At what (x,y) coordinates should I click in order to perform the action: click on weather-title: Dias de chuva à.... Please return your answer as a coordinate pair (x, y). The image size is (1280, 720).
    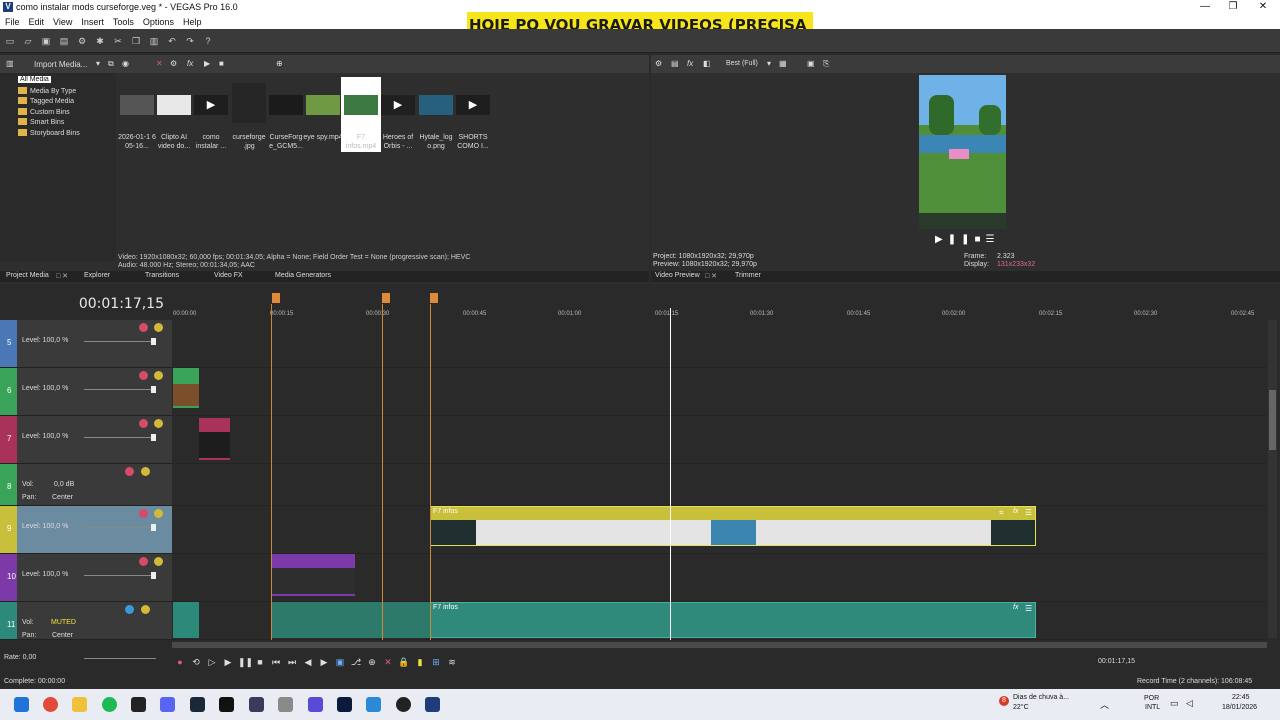
    Looking at the image, I should click on (1041, 697).